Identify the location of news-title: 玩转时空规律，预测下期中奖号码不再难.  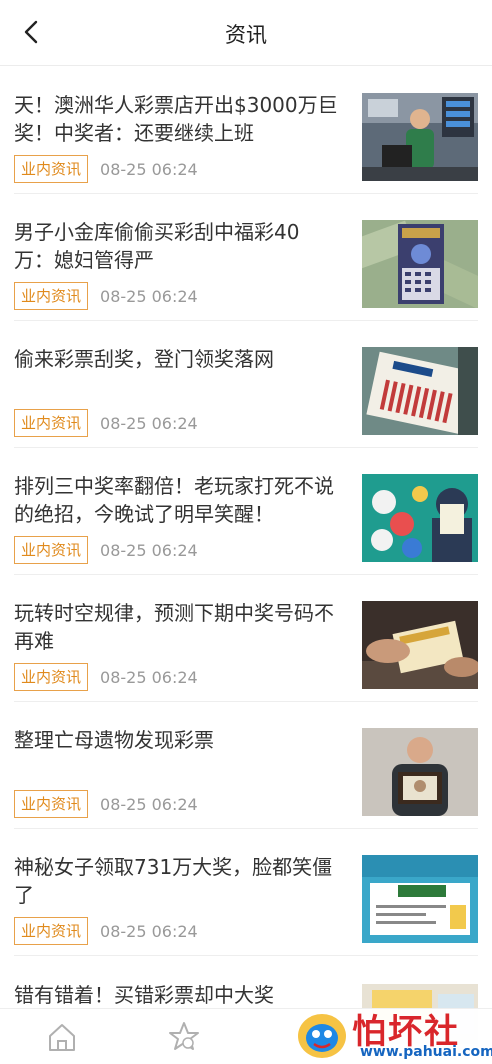
(174, 627).